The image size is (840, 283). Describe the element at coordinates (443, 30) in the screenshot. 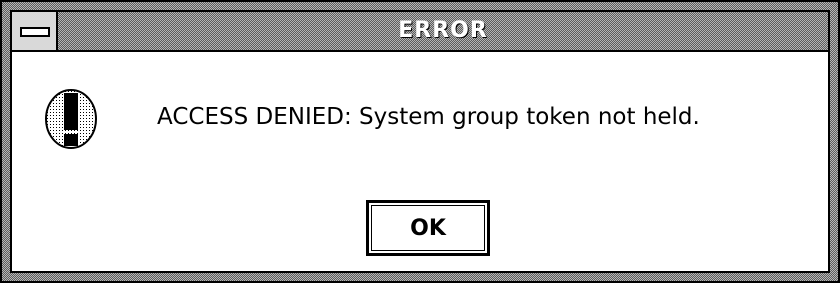

I see `window-title: ERROR` at that location.